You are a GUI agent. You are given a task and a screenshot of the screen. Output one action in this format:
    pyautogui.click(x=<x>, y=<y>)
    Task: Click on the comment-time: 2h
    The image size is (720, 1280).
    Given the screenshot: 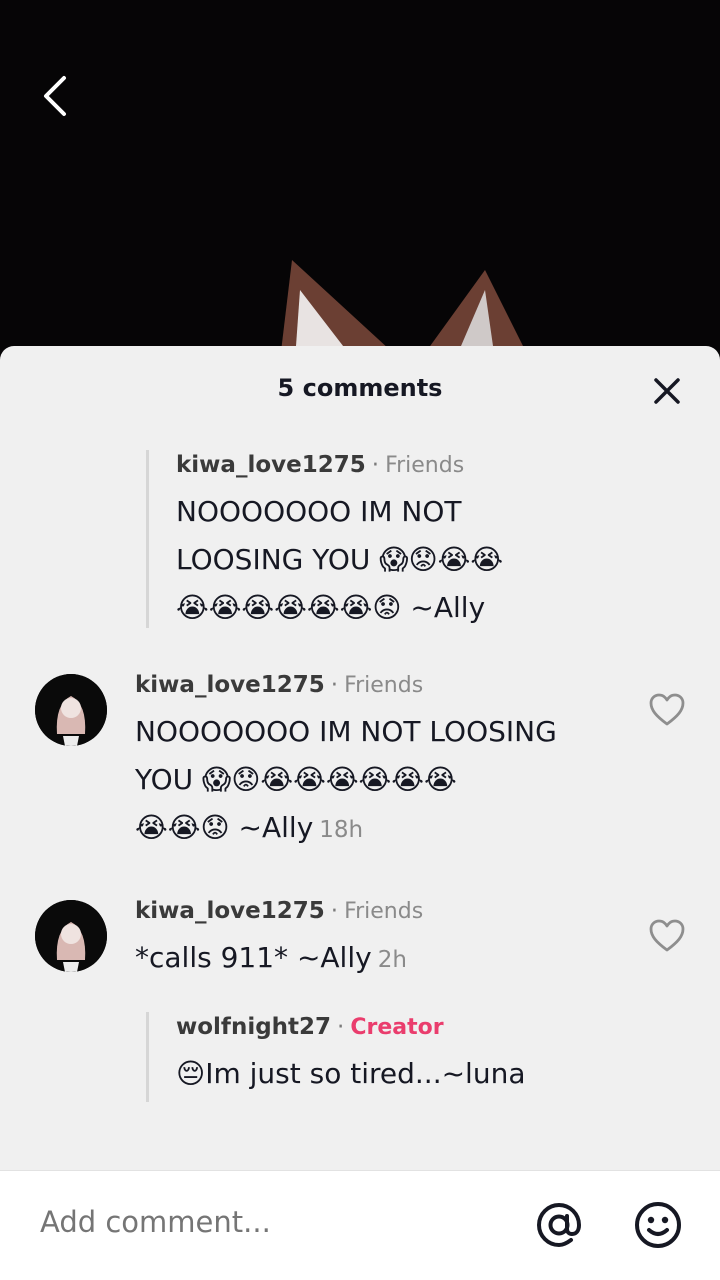 What is the action you would take?
    pyautogui.click(x=392, y=960)
    